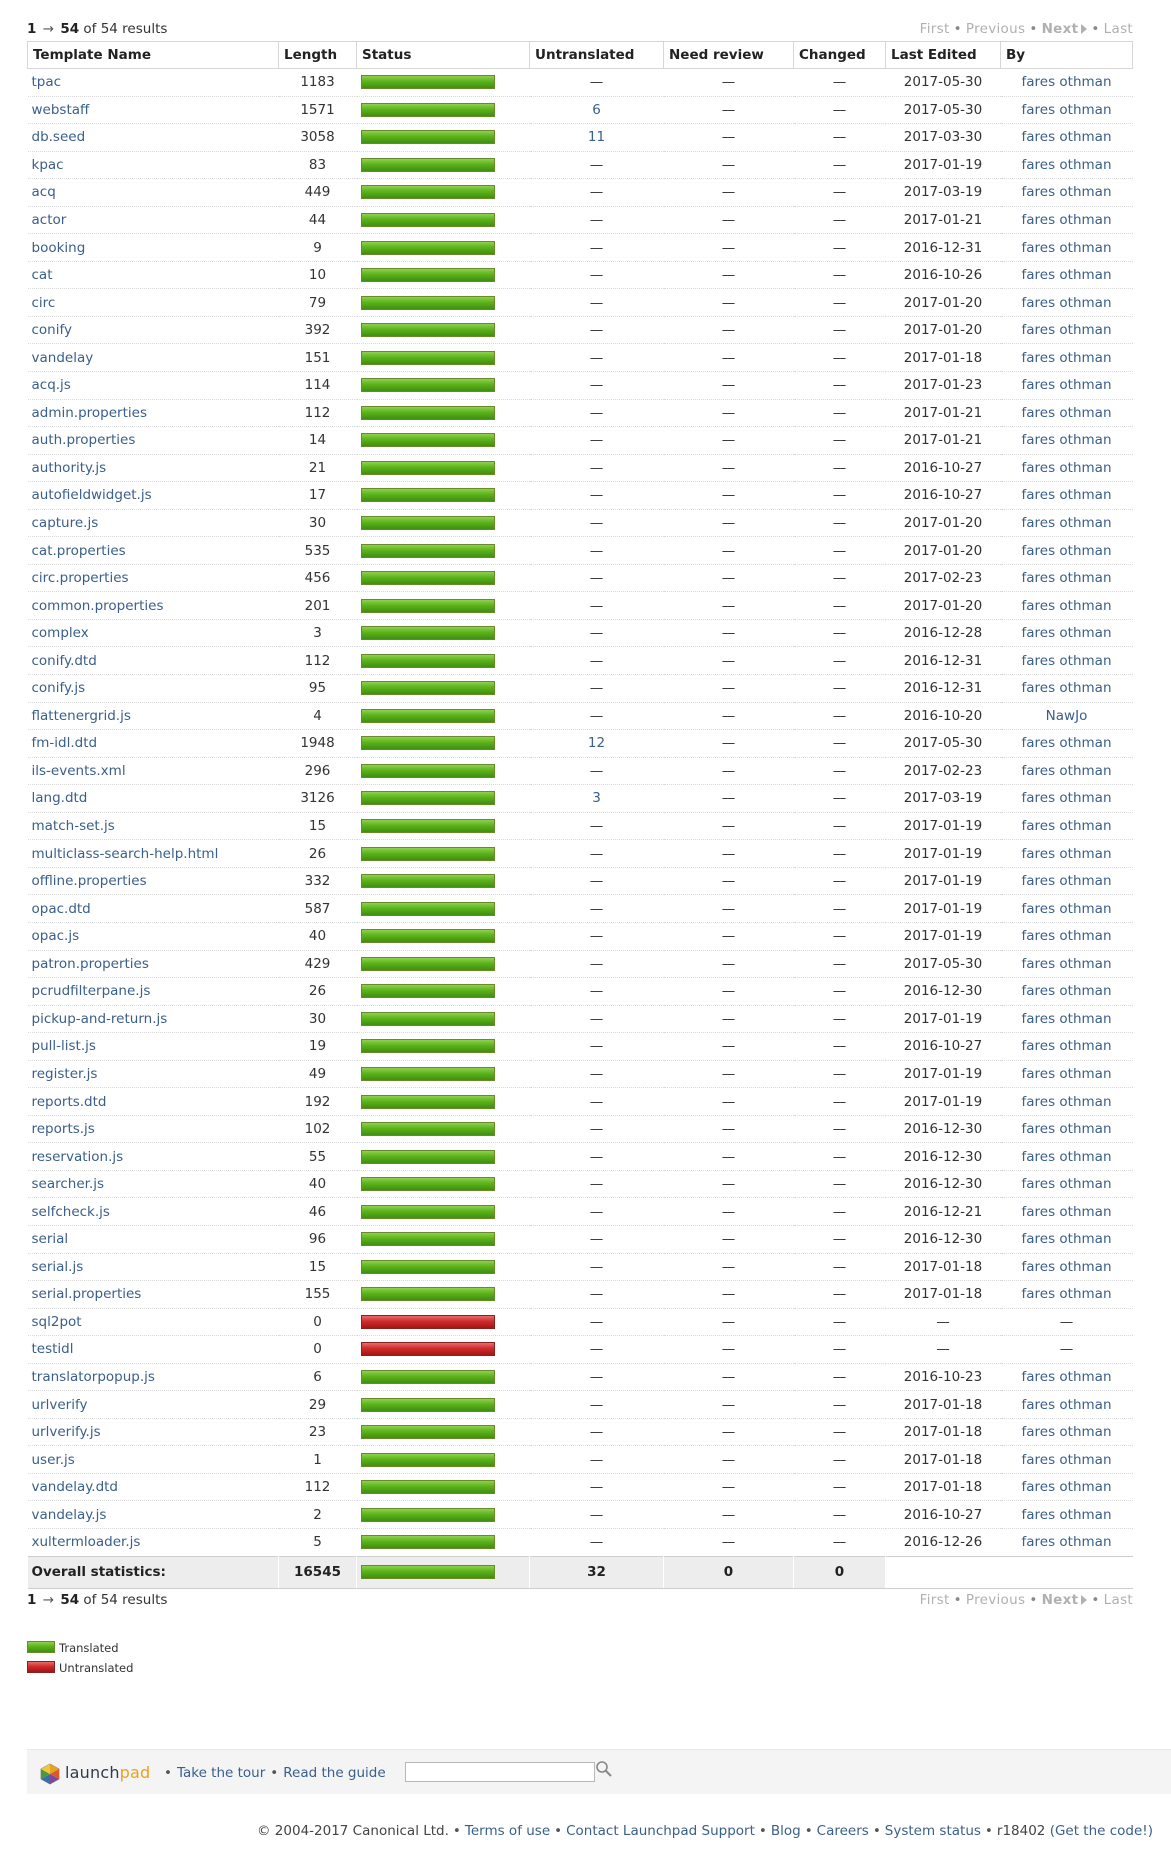  Describe the element at coordinates (153, 1349) in the screenshot. I see `template-name-link: testidl` at that location.